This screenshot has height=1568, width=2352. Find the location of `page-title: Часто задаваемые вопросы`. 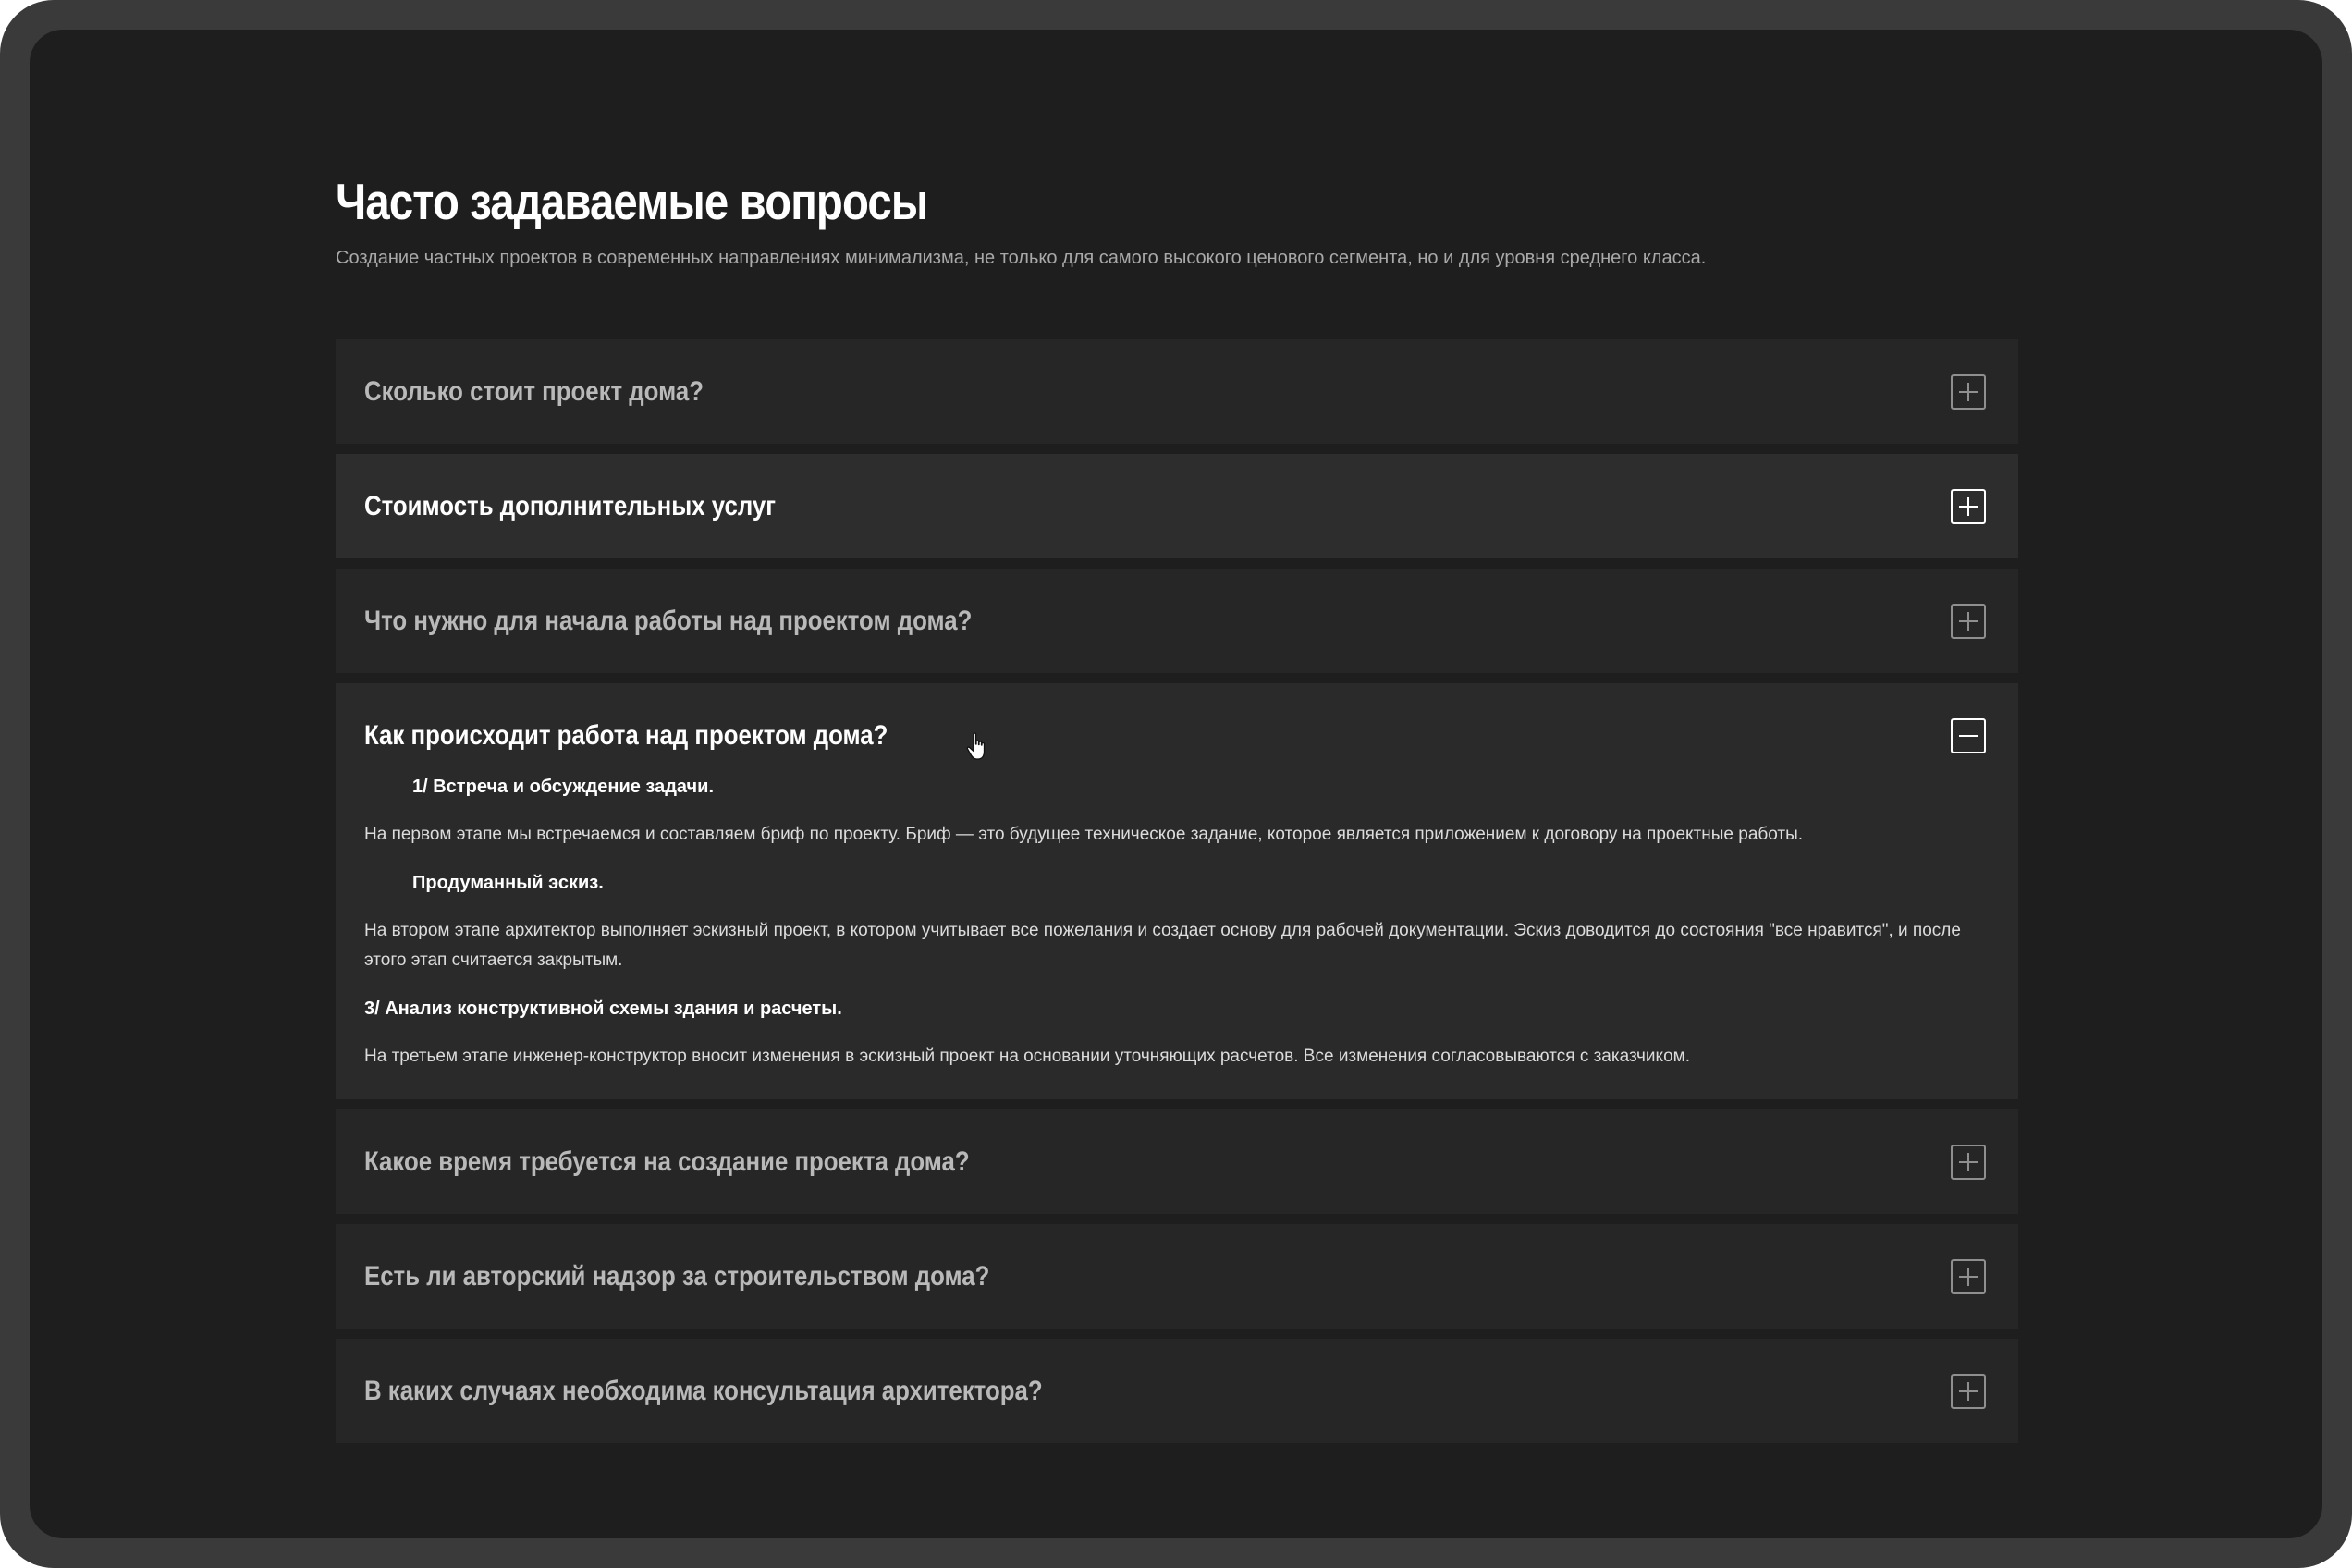

page-title: Часто задаваемые вопросы is located at coordinates (632, 202).